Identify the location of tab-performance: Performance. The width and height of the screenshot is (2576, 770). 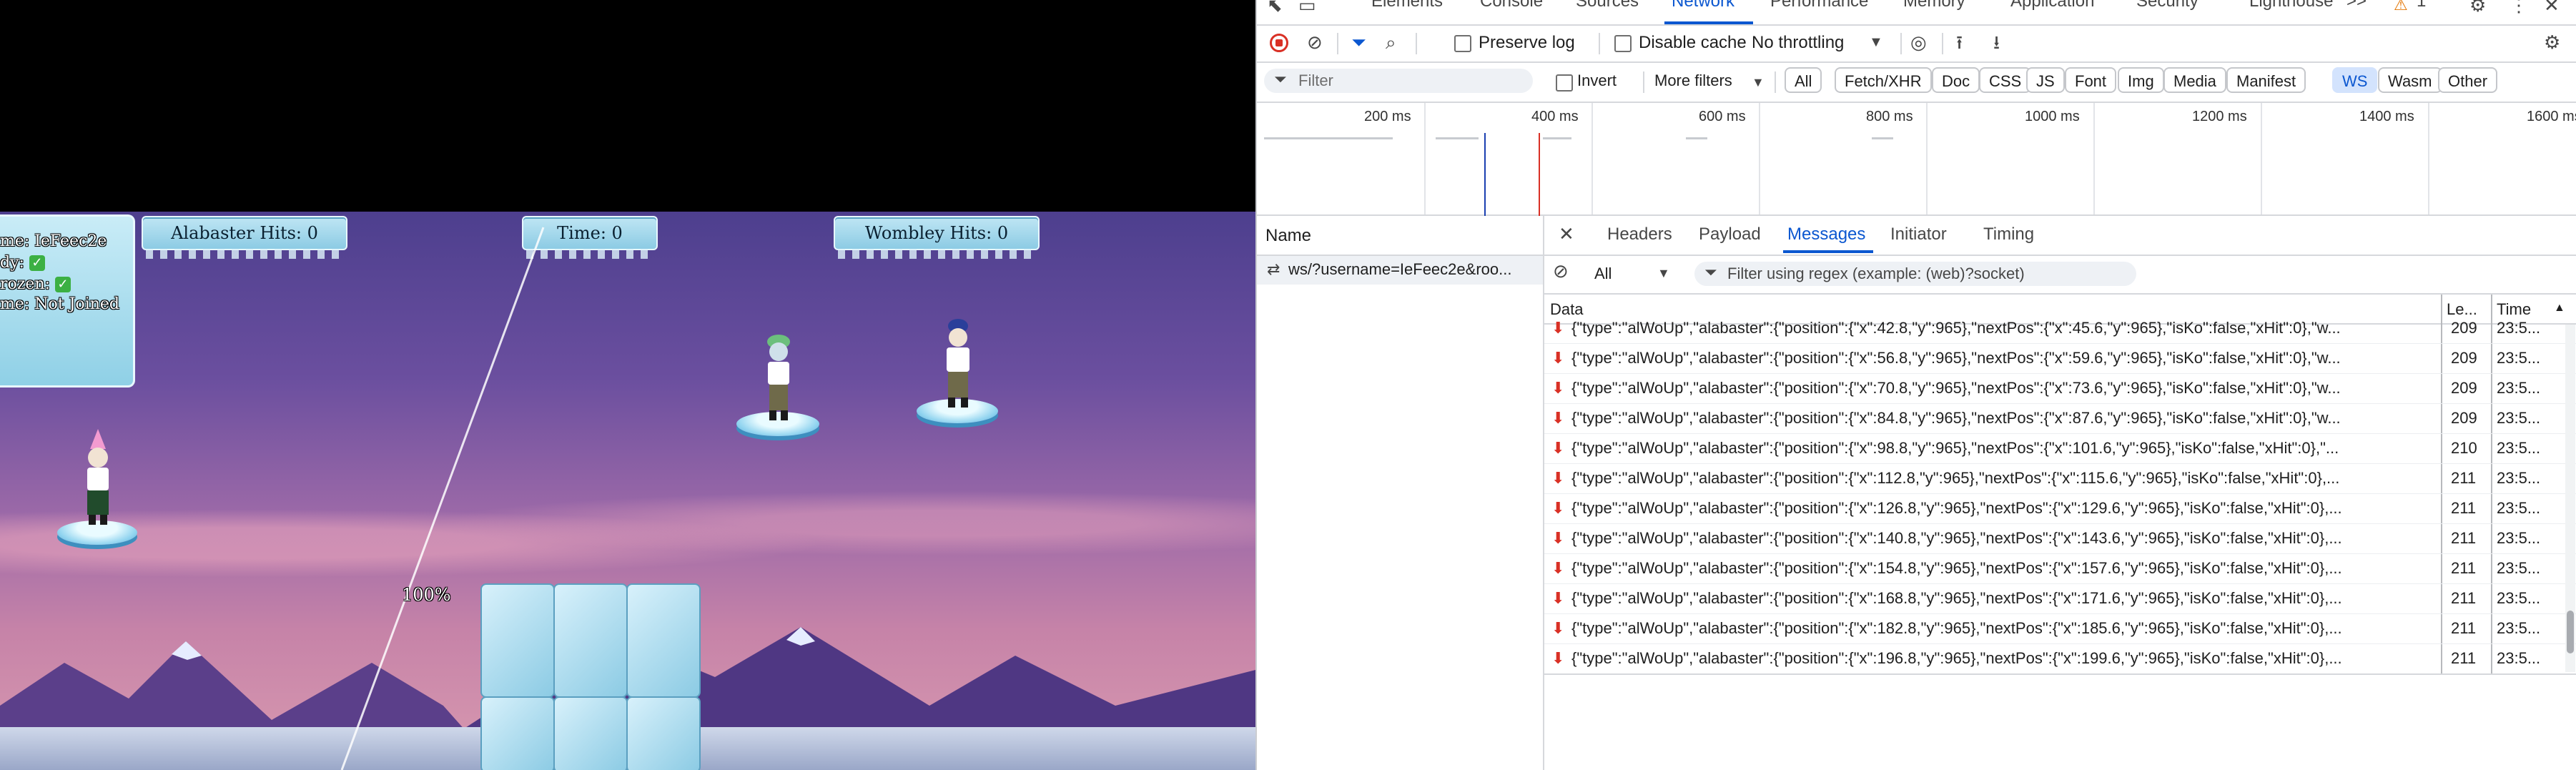
(1819, 6).